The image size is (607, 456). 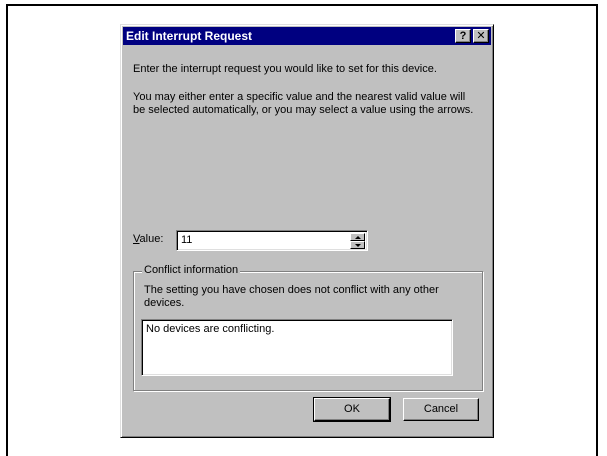 I want to click on spin-buttons, so click(x=357, y=241).